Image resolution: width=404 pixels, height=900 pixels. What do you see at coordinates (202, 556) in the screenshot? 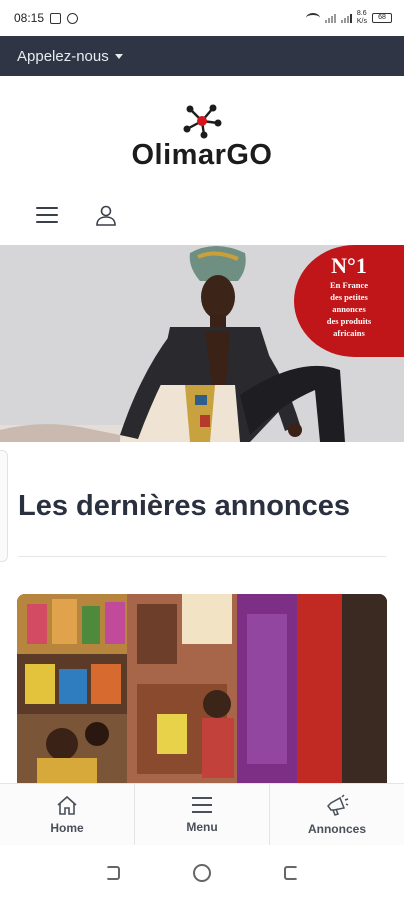
I see `section-divider` at bounding box center [202, 556].